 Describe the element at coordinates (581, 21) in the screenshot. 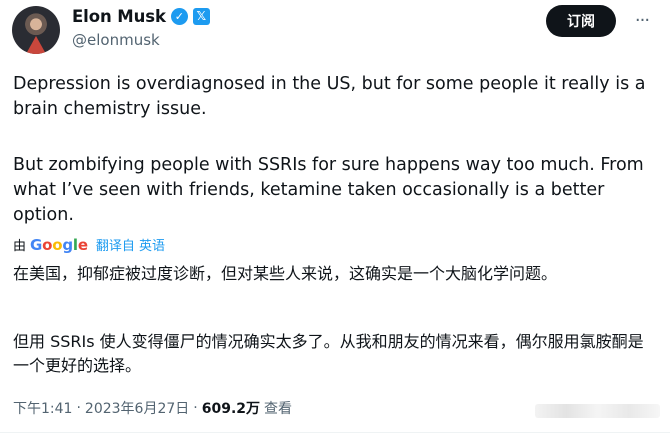

I see `subscribe-button: 订阅` at that location.